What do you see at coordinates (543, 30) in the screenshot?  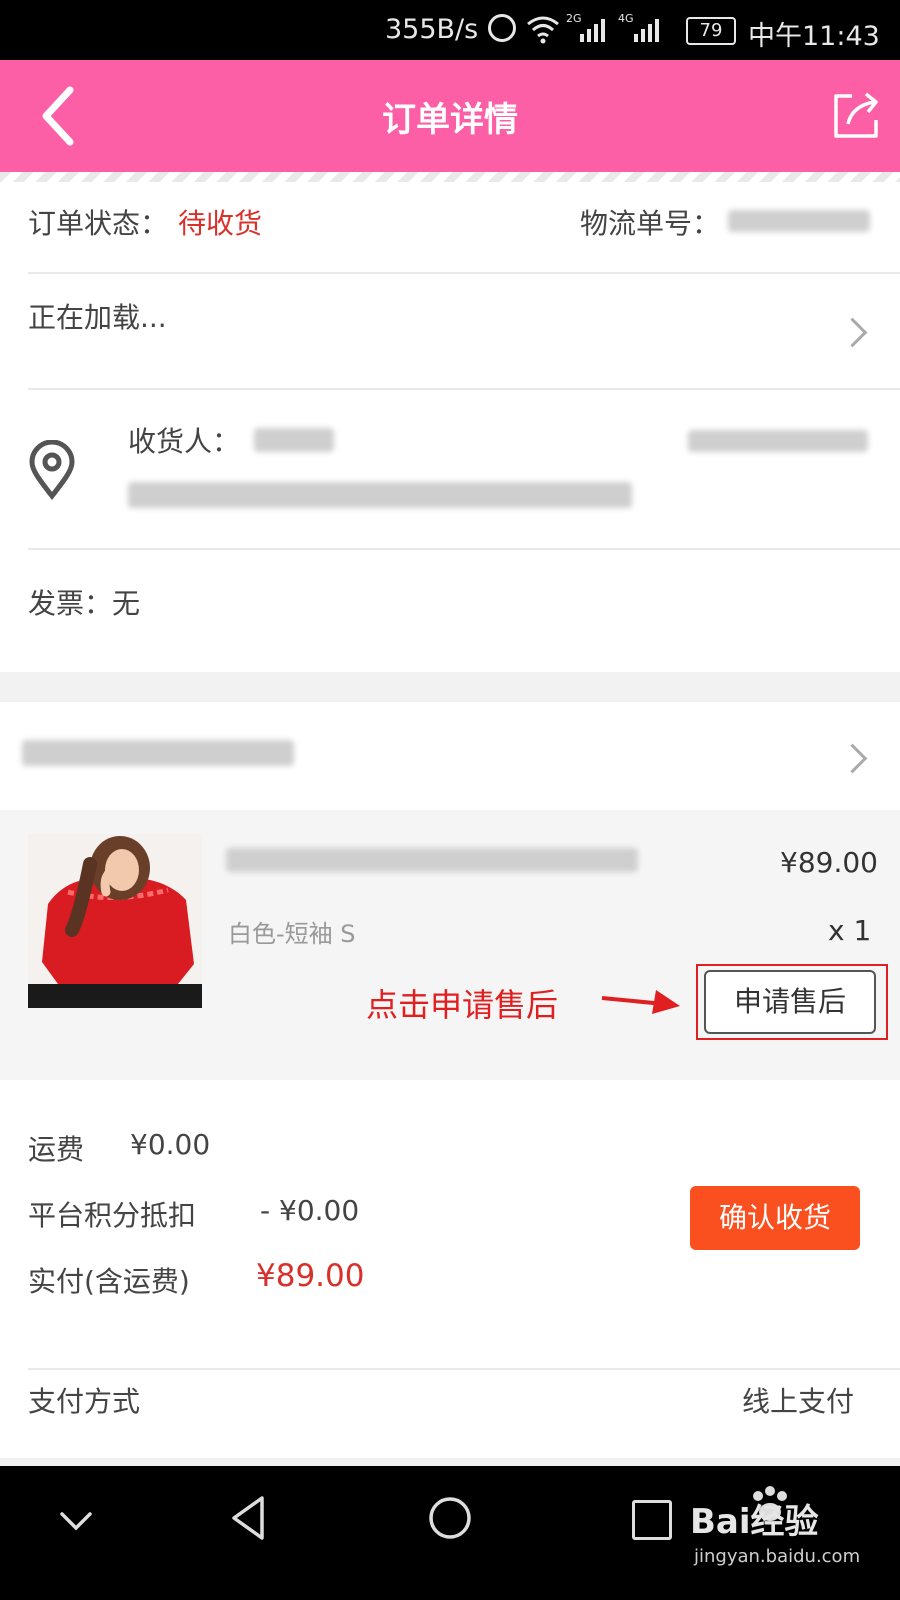 I see `wifi-icon` at bounding box center [543, 30].